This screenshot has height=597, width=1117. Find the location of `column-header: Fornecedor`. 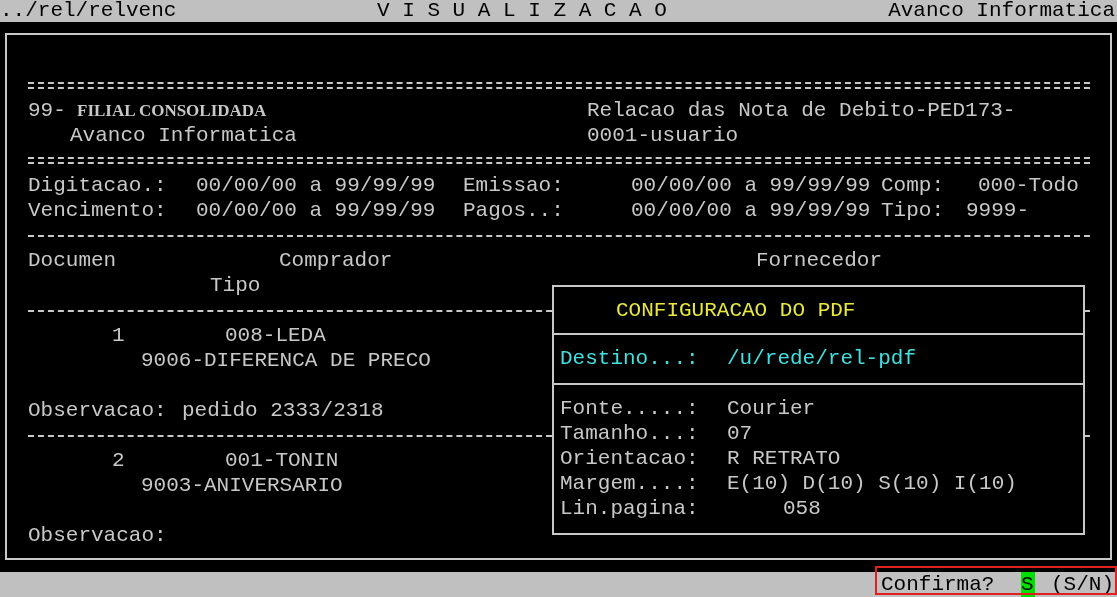

column-header: Fornecedor is located at coordinates (819, 260).